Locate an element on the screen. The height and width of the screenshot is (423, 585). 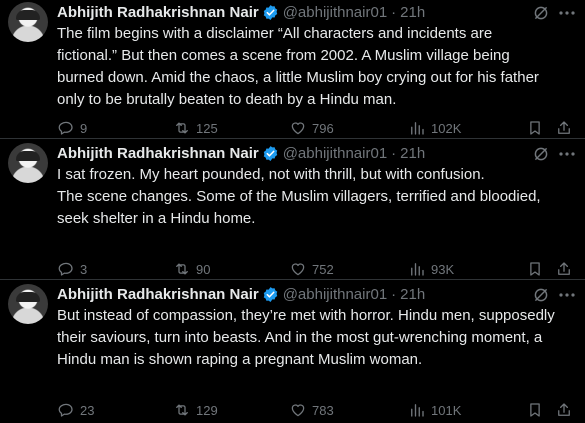
views-button: 102K is located at coordinates (434, 128).